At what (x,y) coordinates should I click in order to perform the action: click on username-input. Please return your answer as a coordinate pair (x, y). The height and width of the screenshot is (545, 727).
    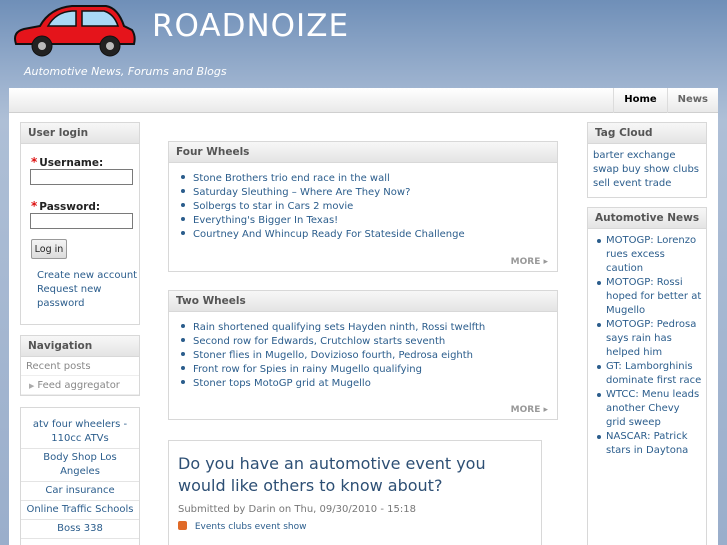
    Looking at the image, I should click on (81, 177).